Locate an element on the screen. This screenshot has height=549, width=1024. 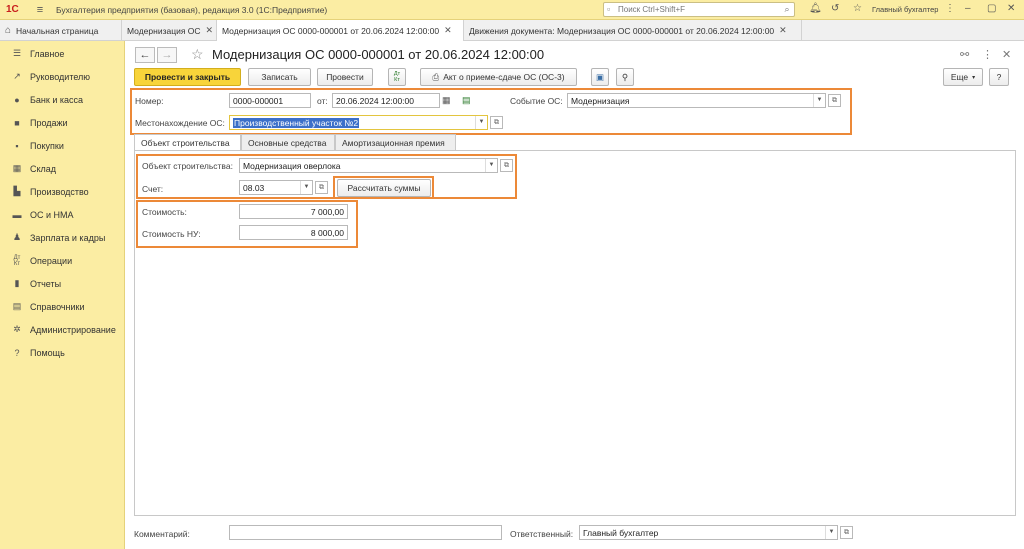
back-button: ← is located at coordinates (145, 55).